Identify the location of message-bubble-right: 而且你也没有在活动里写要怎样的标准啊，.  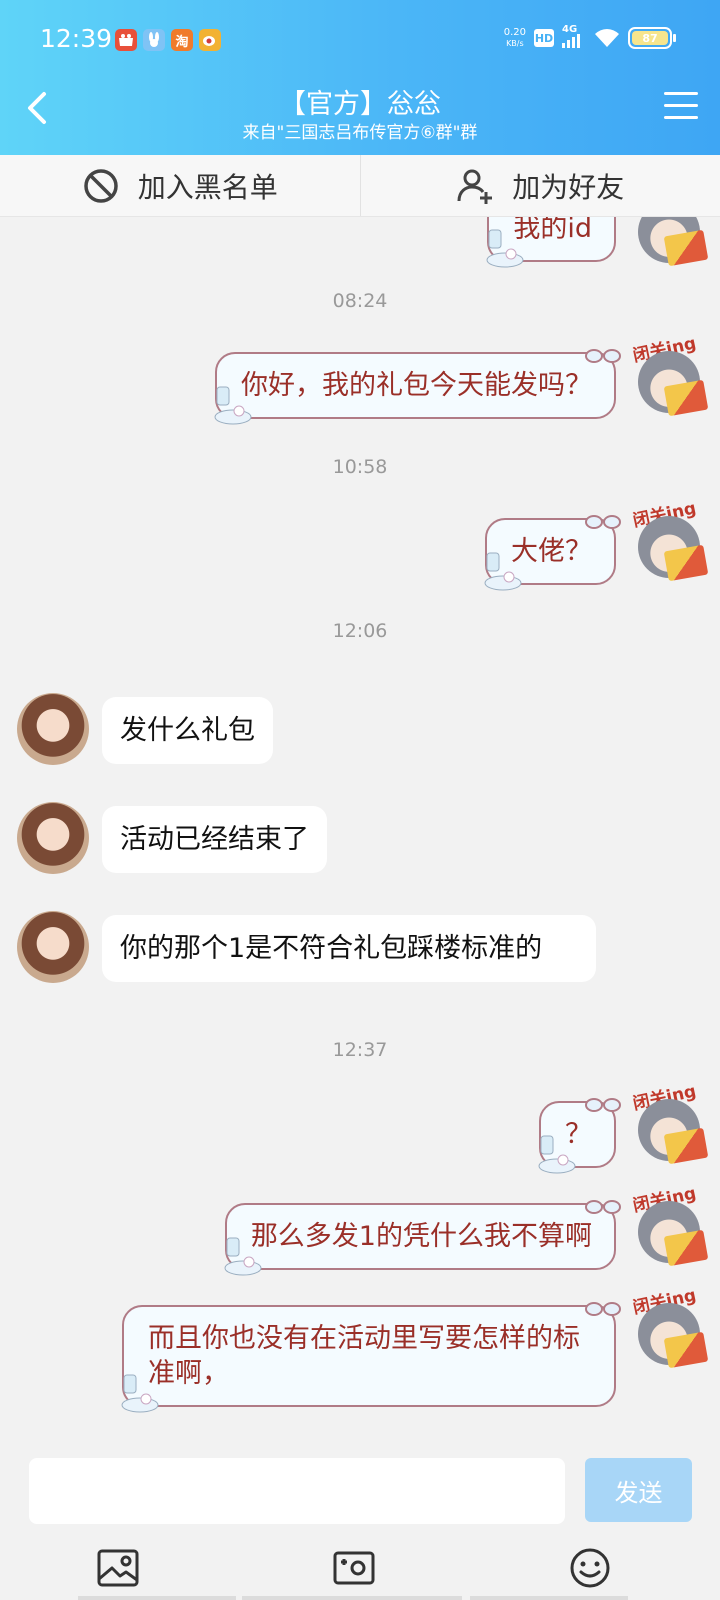
(371, 1357).